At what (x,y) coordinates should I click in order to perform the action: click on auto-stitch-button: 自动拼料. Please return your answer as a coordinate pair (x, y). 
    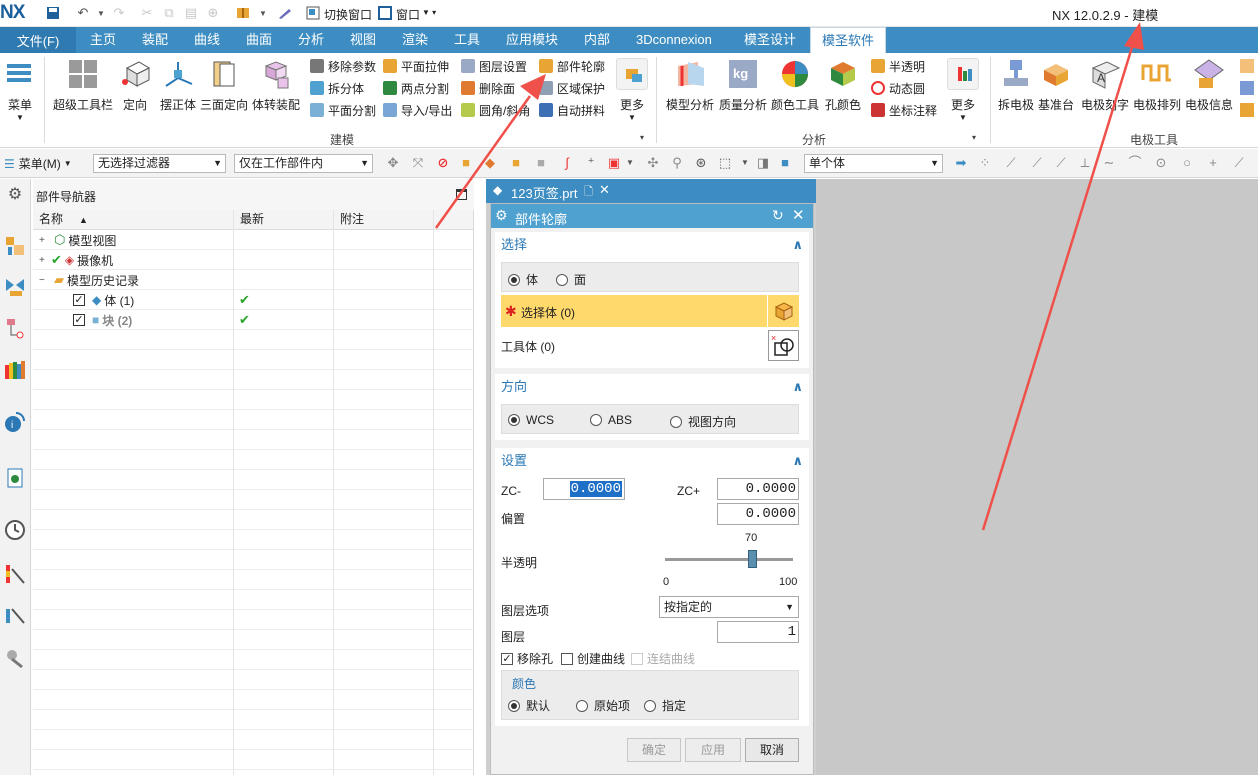
    Looking at the image, I should click on (572, 110).